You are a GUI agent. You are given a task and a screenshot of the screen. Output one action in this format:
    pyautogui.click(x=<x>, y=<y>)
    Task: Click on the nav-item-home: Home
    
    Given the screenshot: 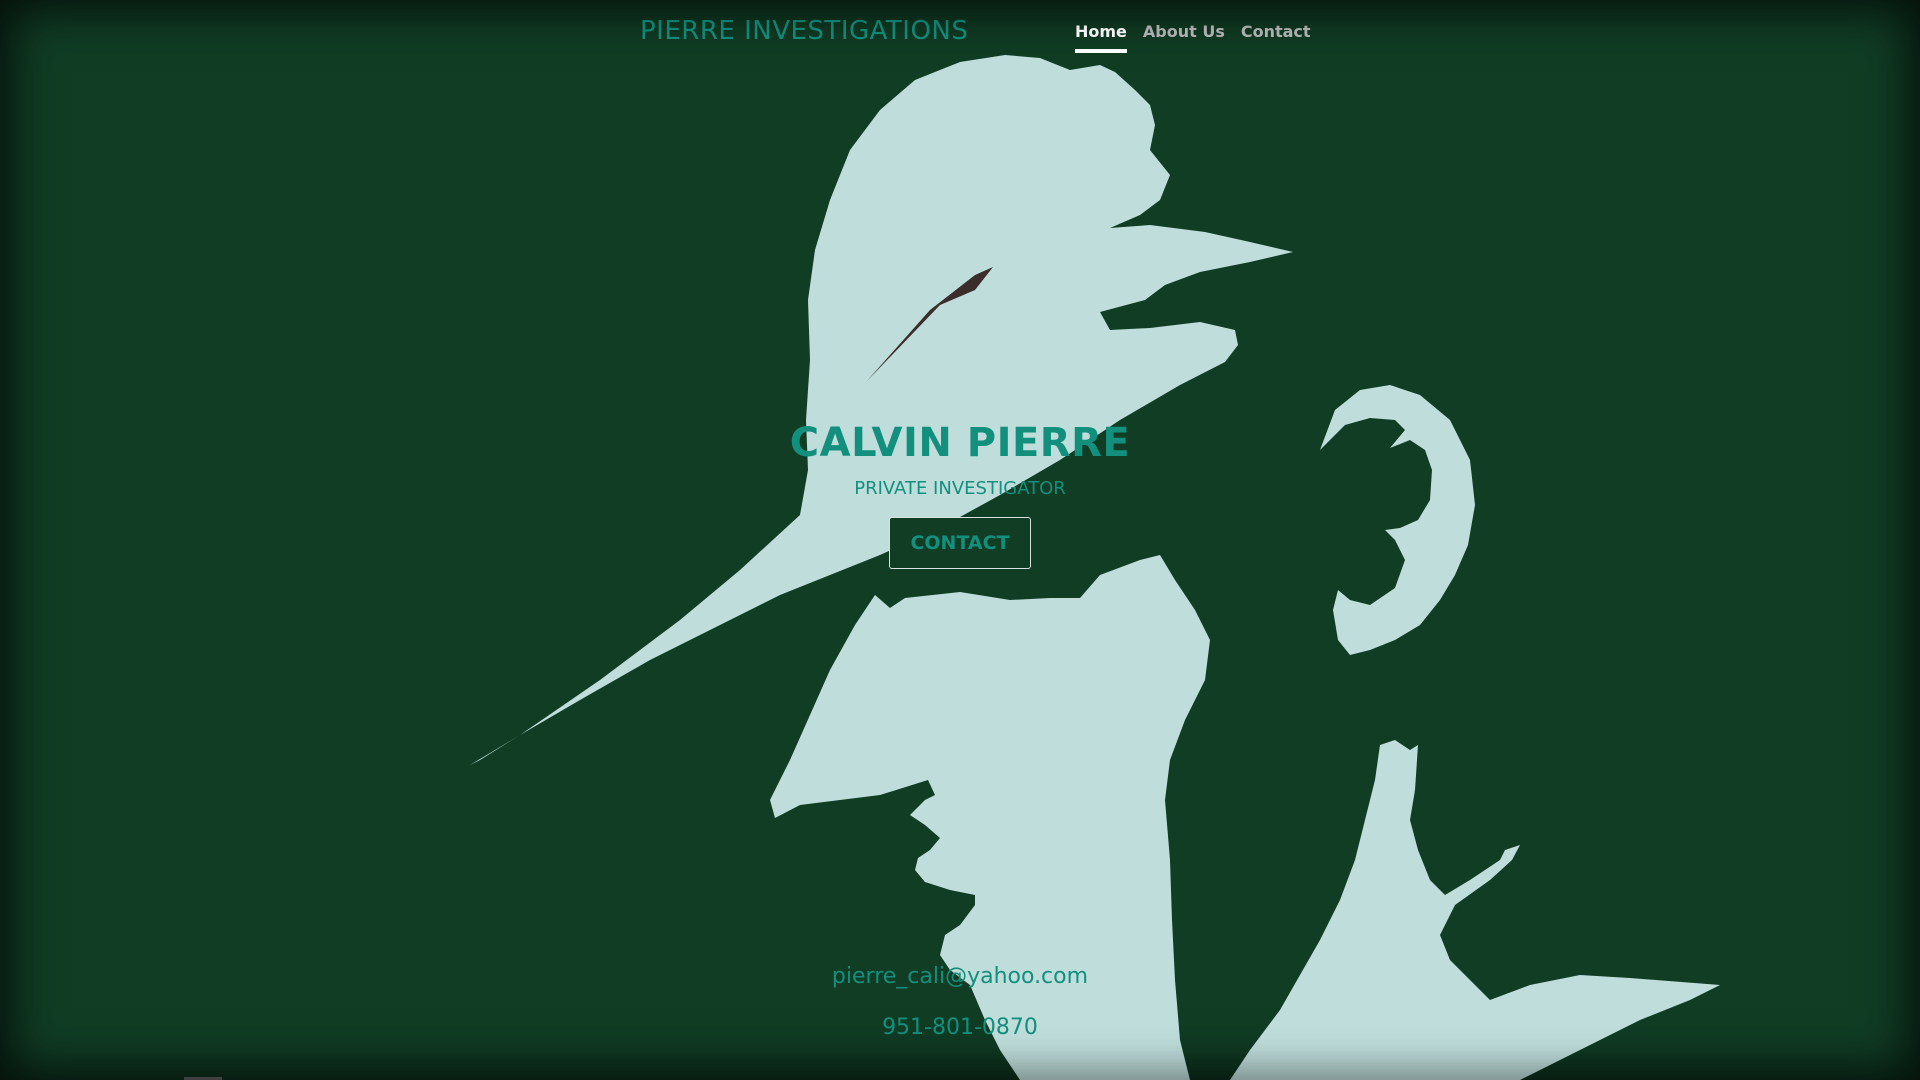 What is the action you would take?
    pyautogui.click(x=1101, y=37)
    